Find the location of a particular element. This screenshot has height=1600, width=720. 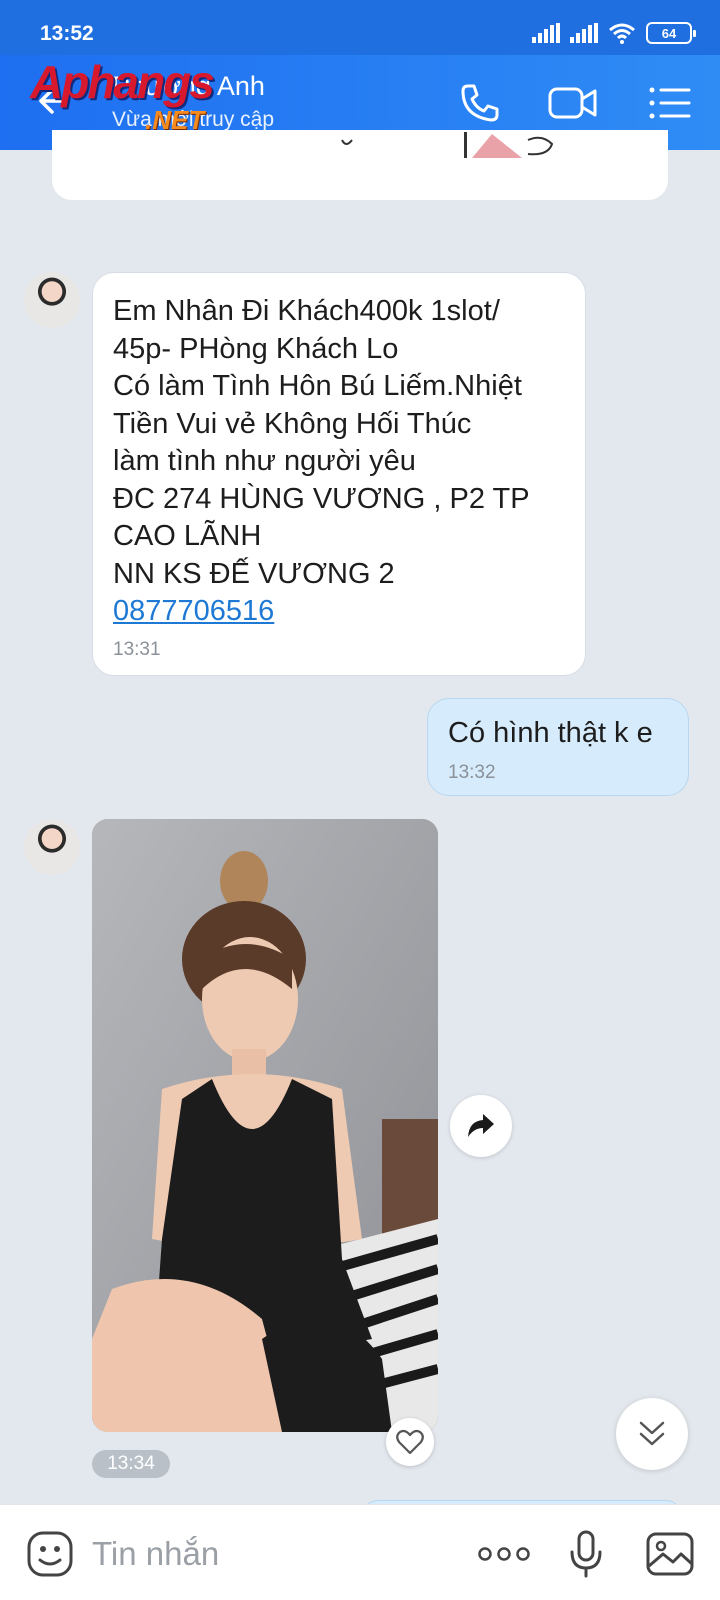

double-chevron-down-icon is located at coordinates (652, 1433).